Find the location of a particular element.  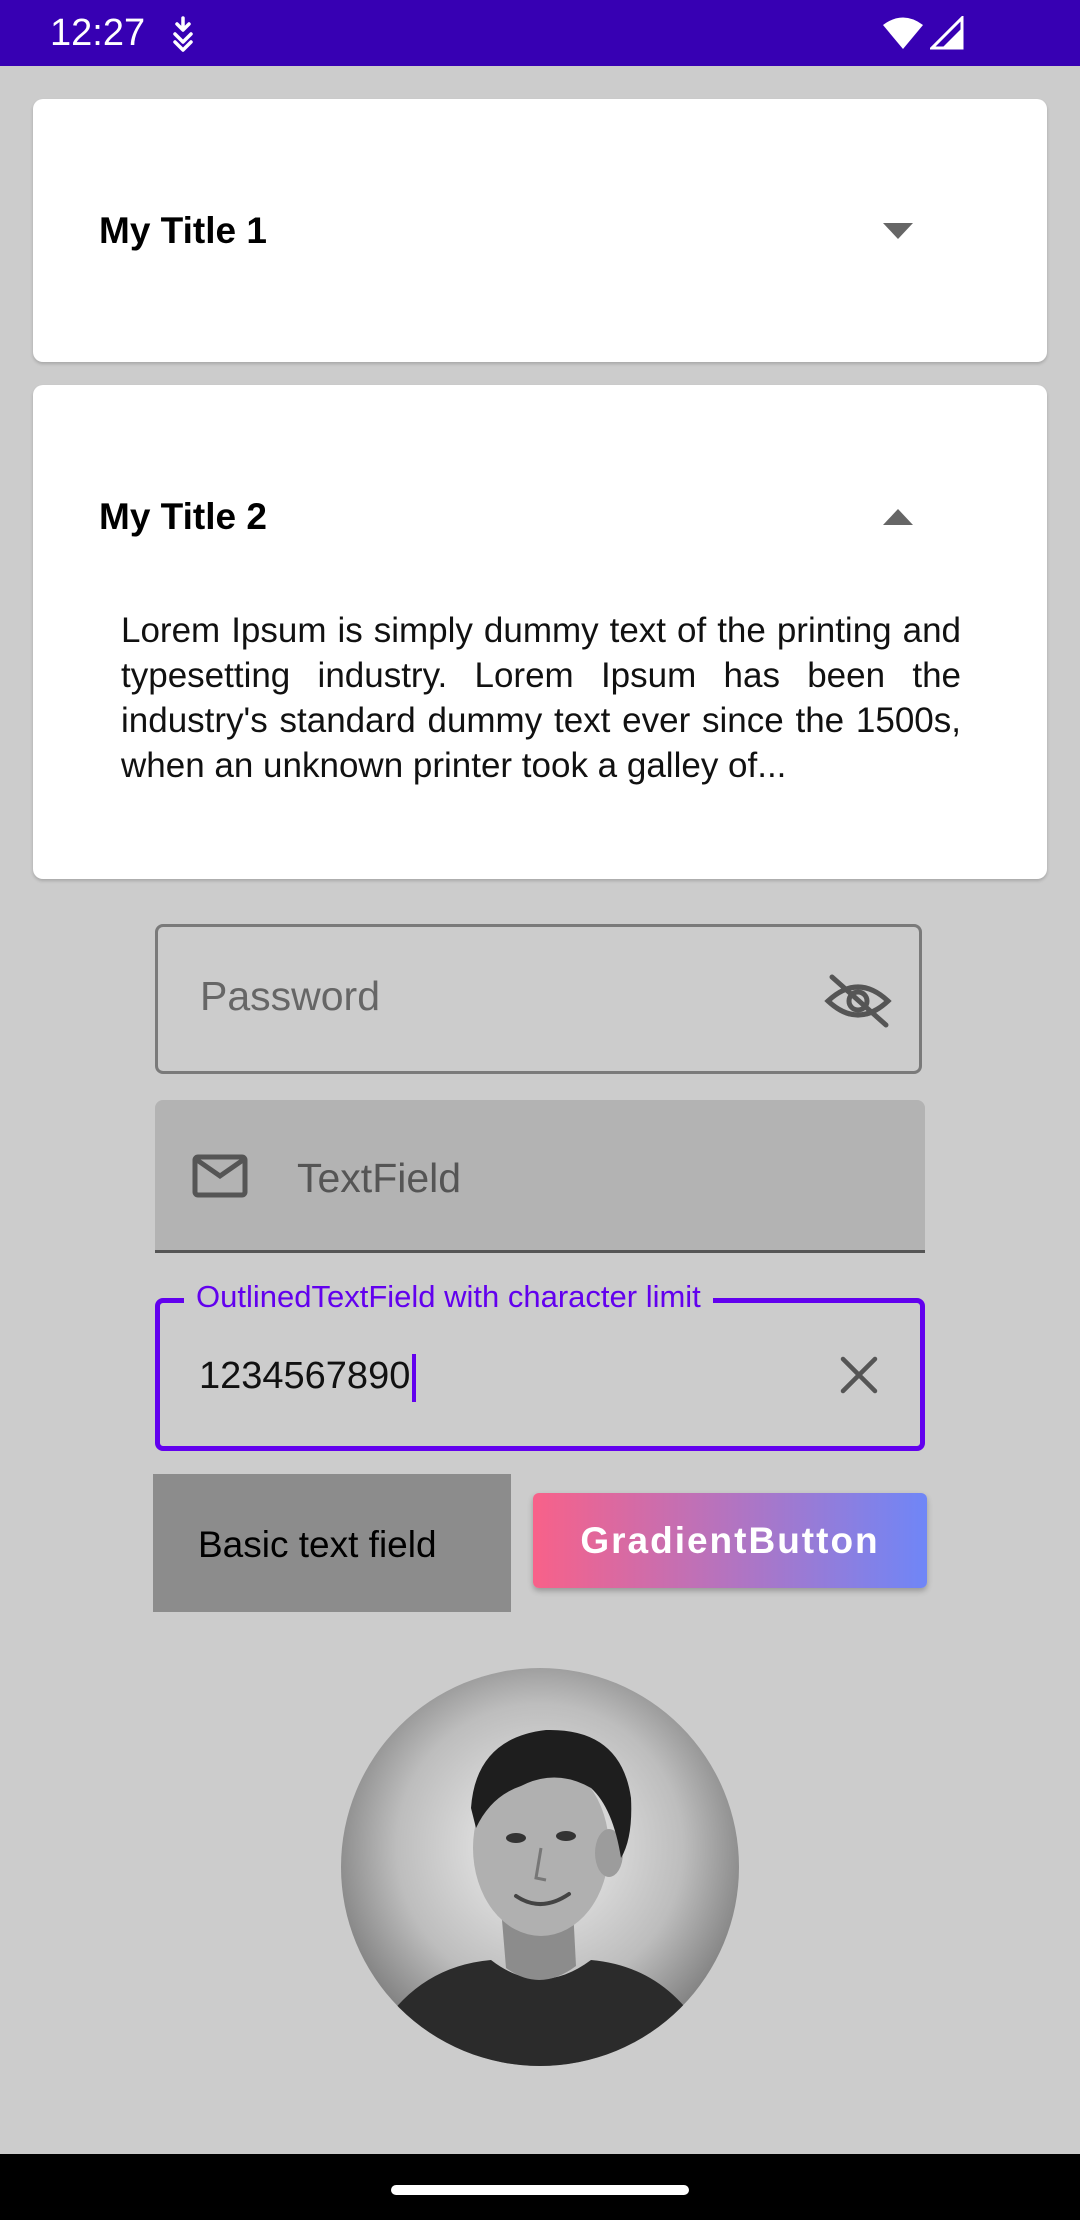

profile-photo is located at coordinates (540, 1867).